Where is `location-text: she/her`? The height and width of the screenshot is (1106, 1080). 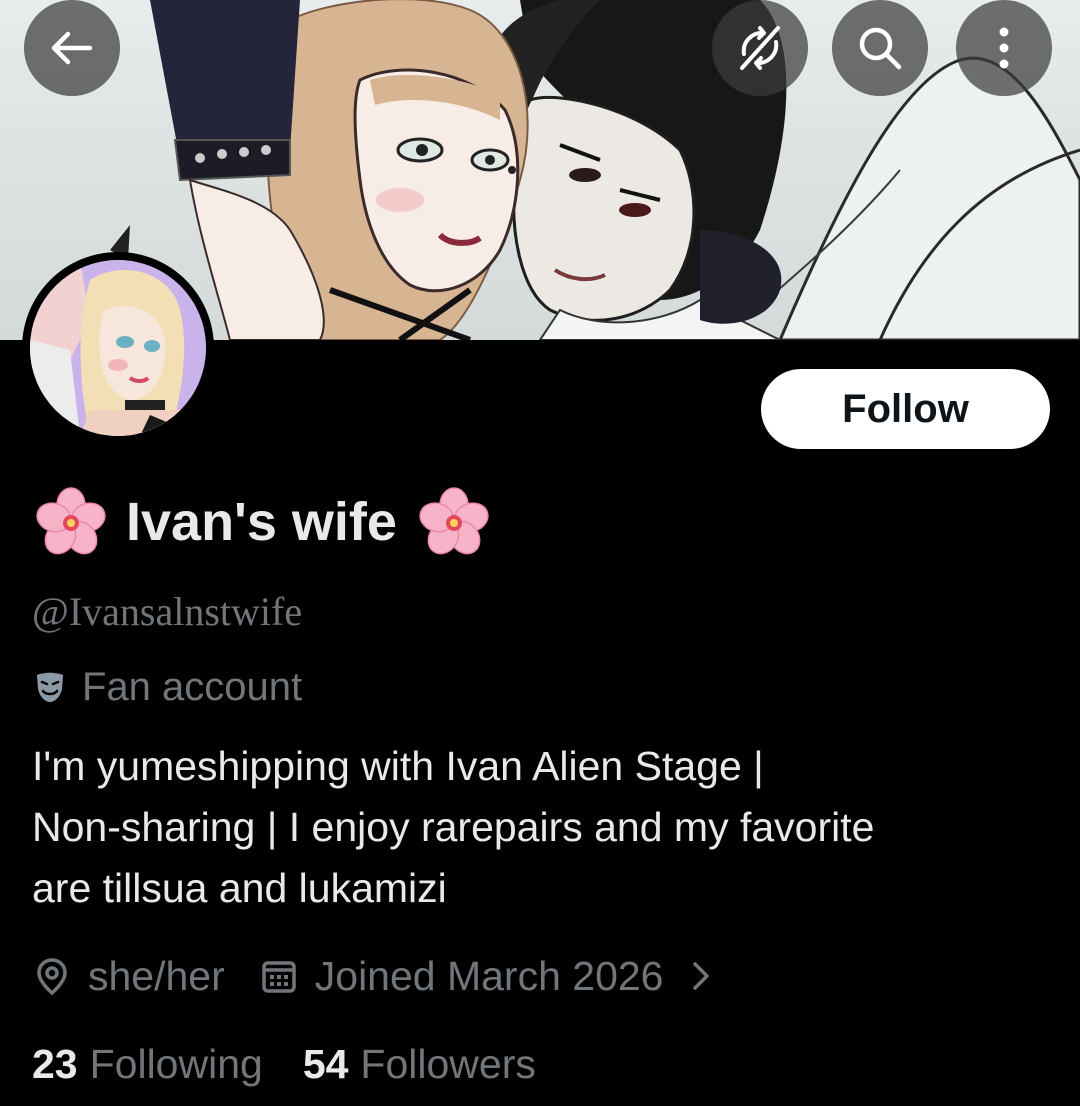 location-text: she/her is located at coordinates (156, 975).